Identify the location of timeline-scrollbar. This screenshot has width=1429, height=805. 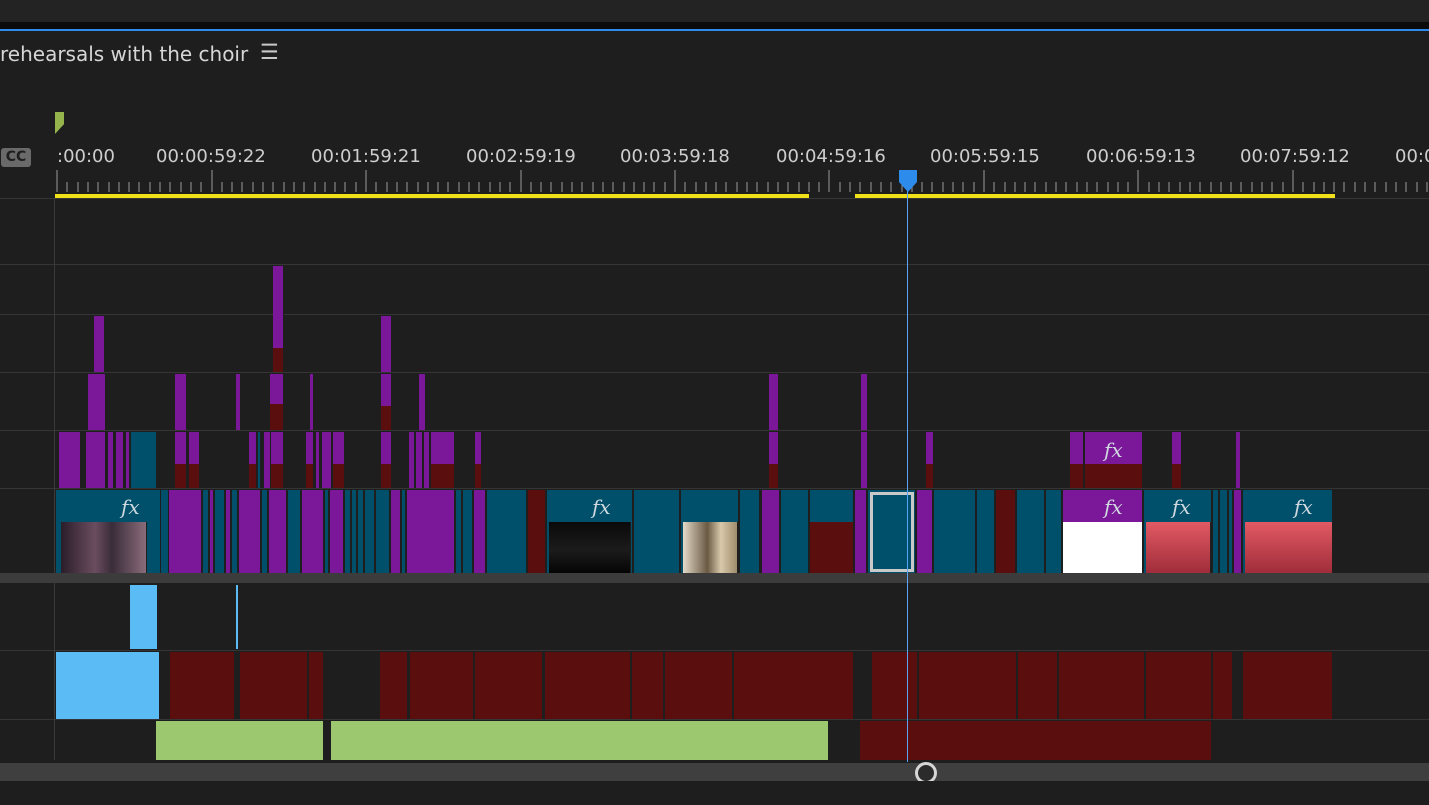
(714, 772).